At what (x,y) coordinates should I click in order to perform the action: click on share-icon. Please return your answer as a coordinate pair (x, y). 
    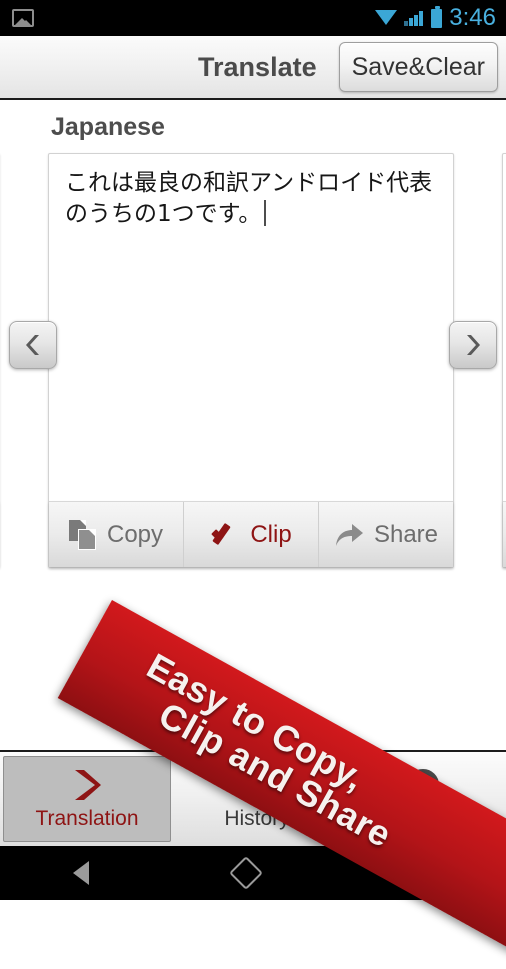
    Looking at the image, I should click on (349, 535).